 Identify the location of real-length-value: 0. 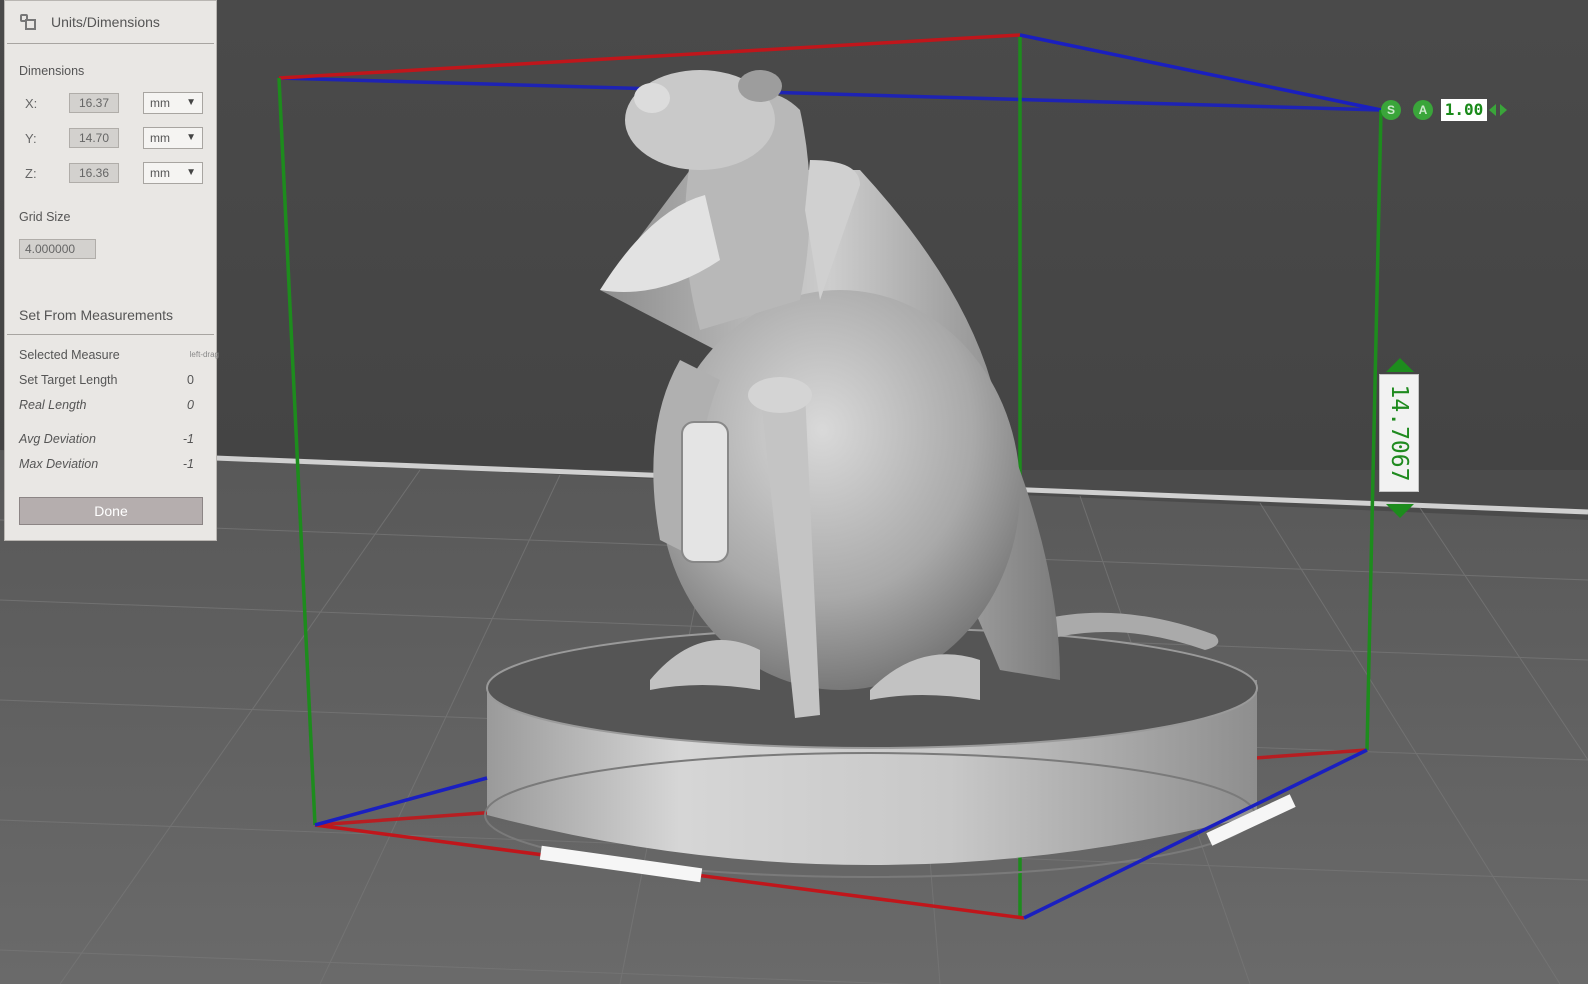
(190, 405).